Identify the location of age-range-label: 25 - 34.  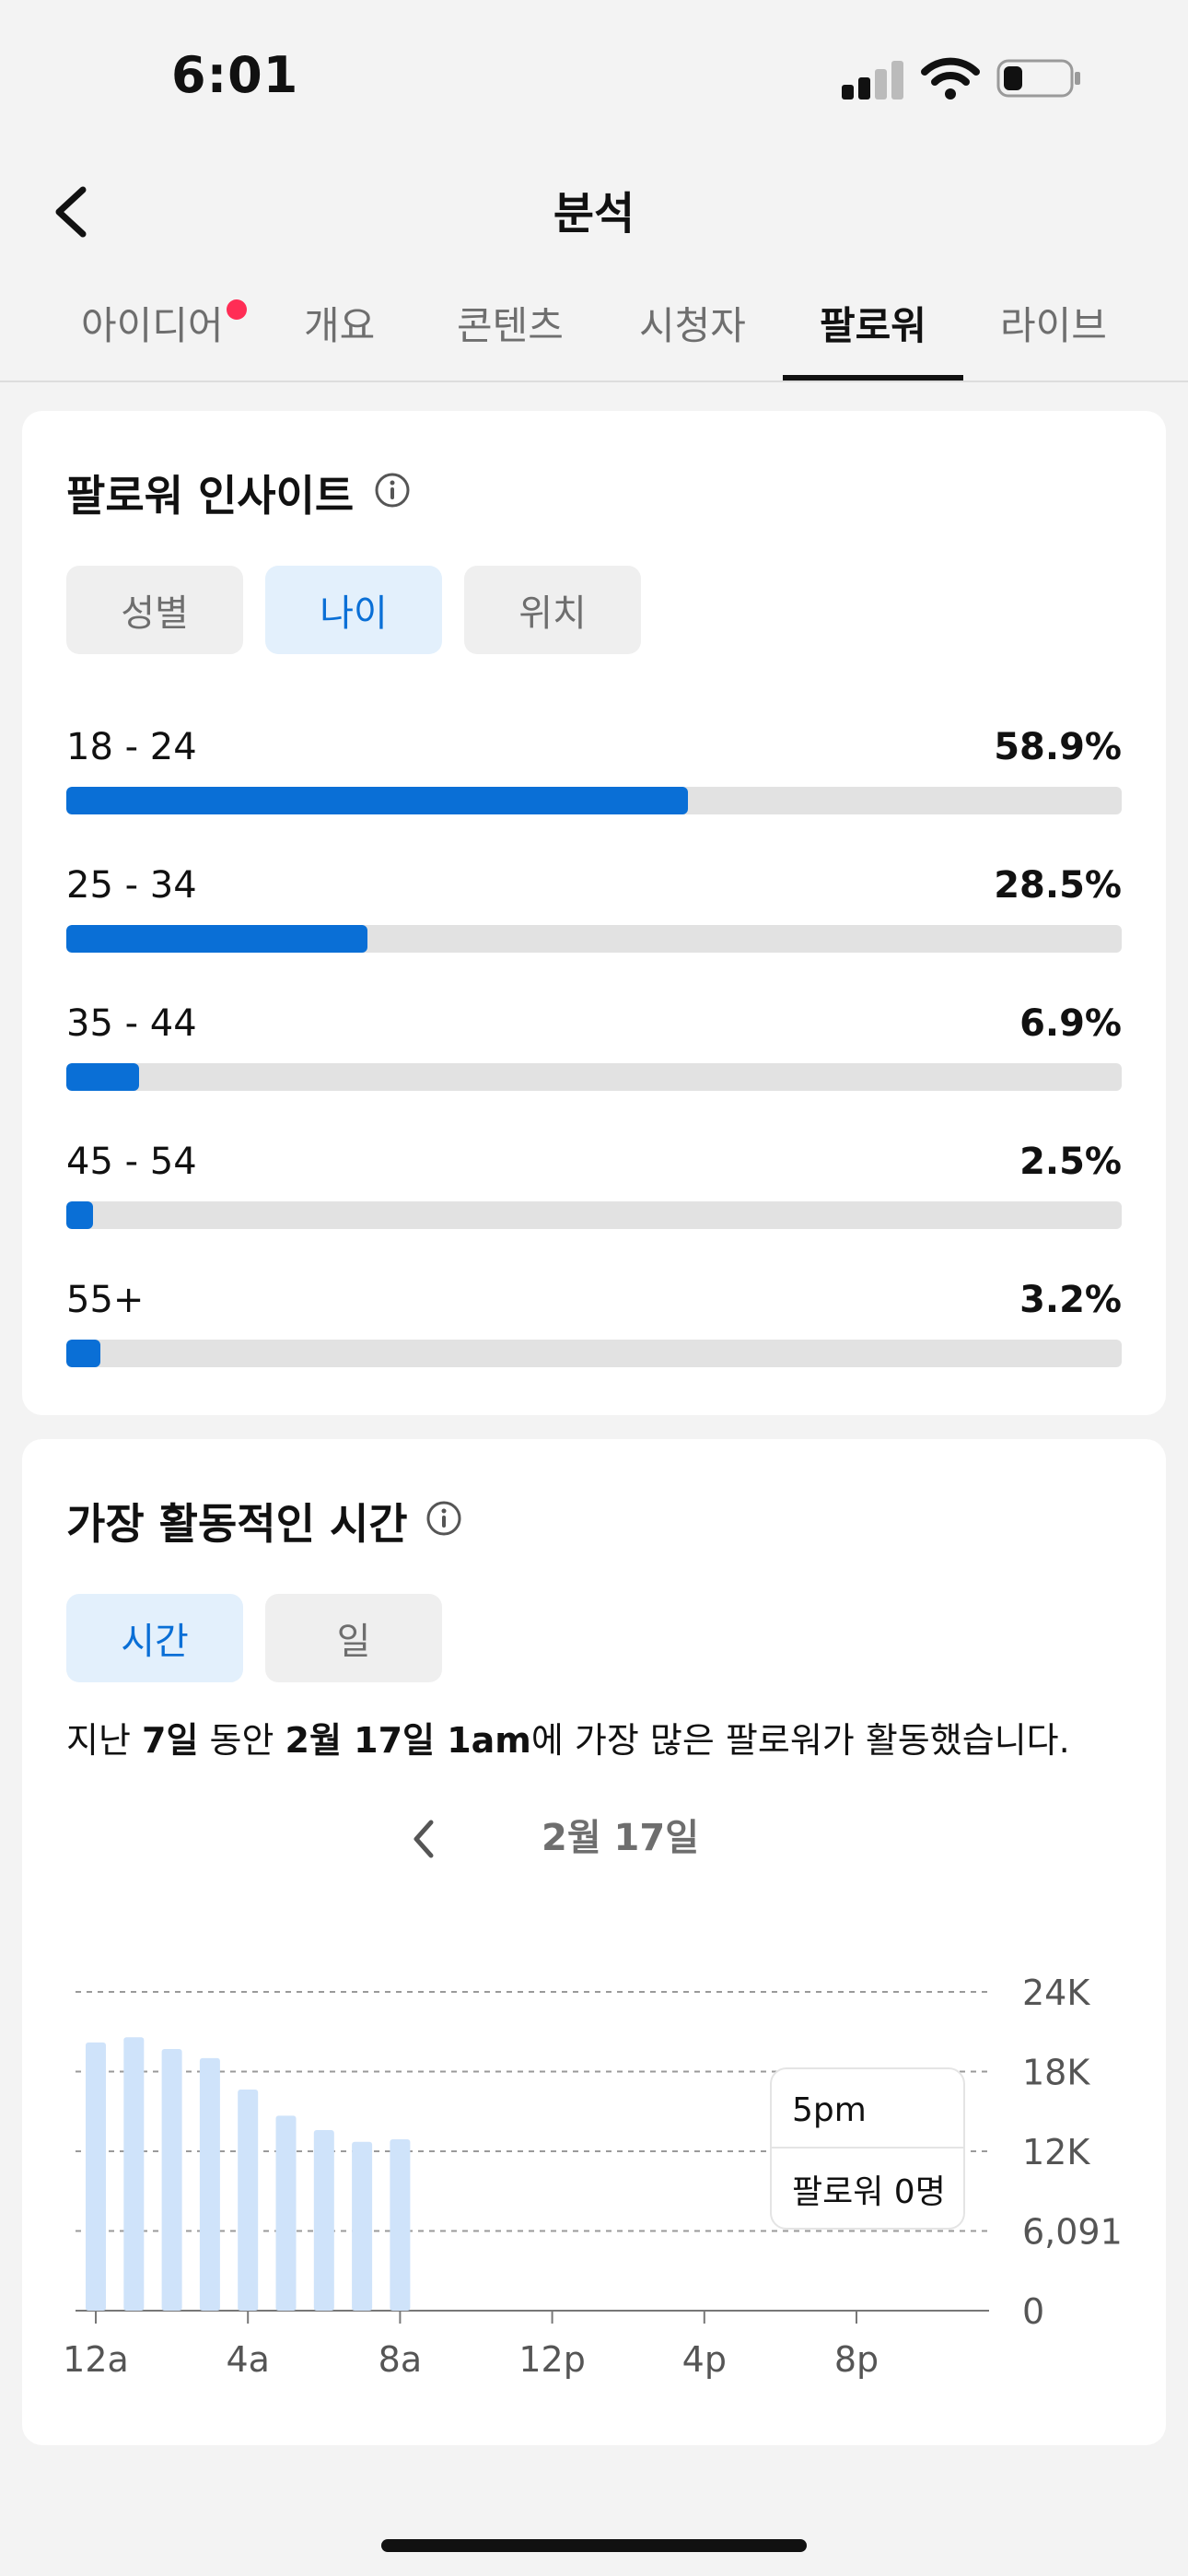
(131, 885).